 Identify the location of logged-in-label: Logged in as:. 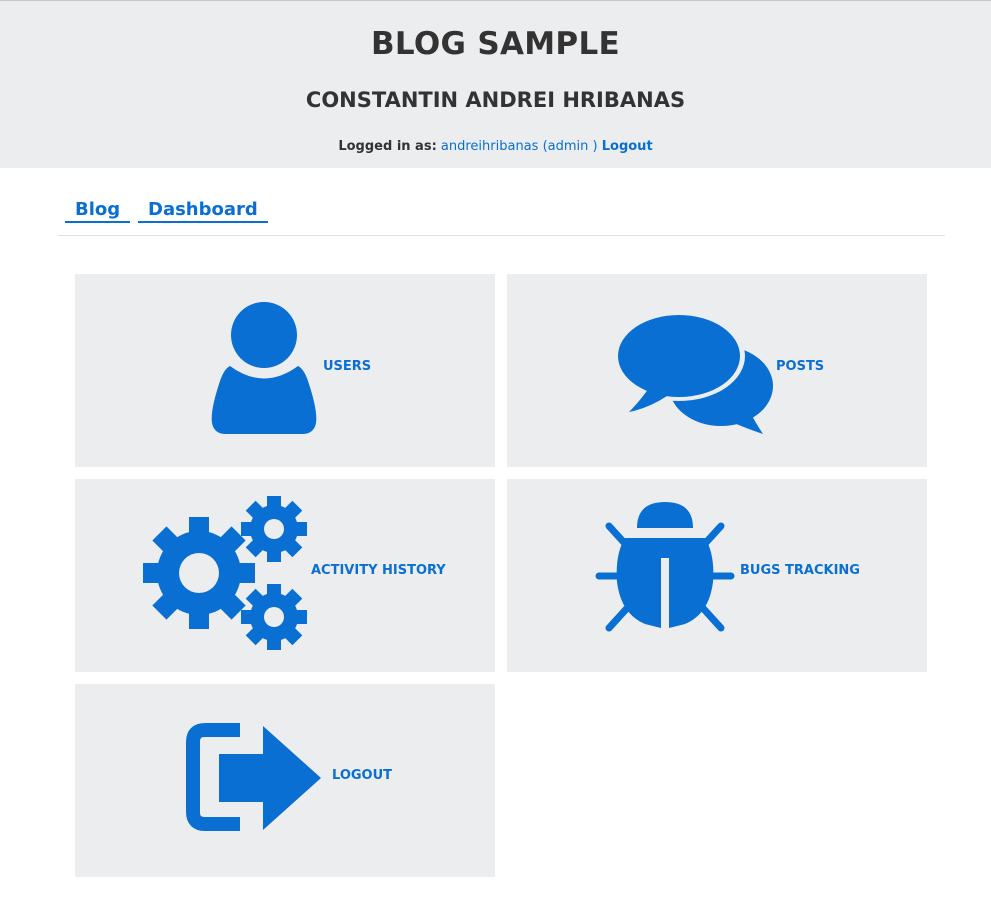
(387, 146).